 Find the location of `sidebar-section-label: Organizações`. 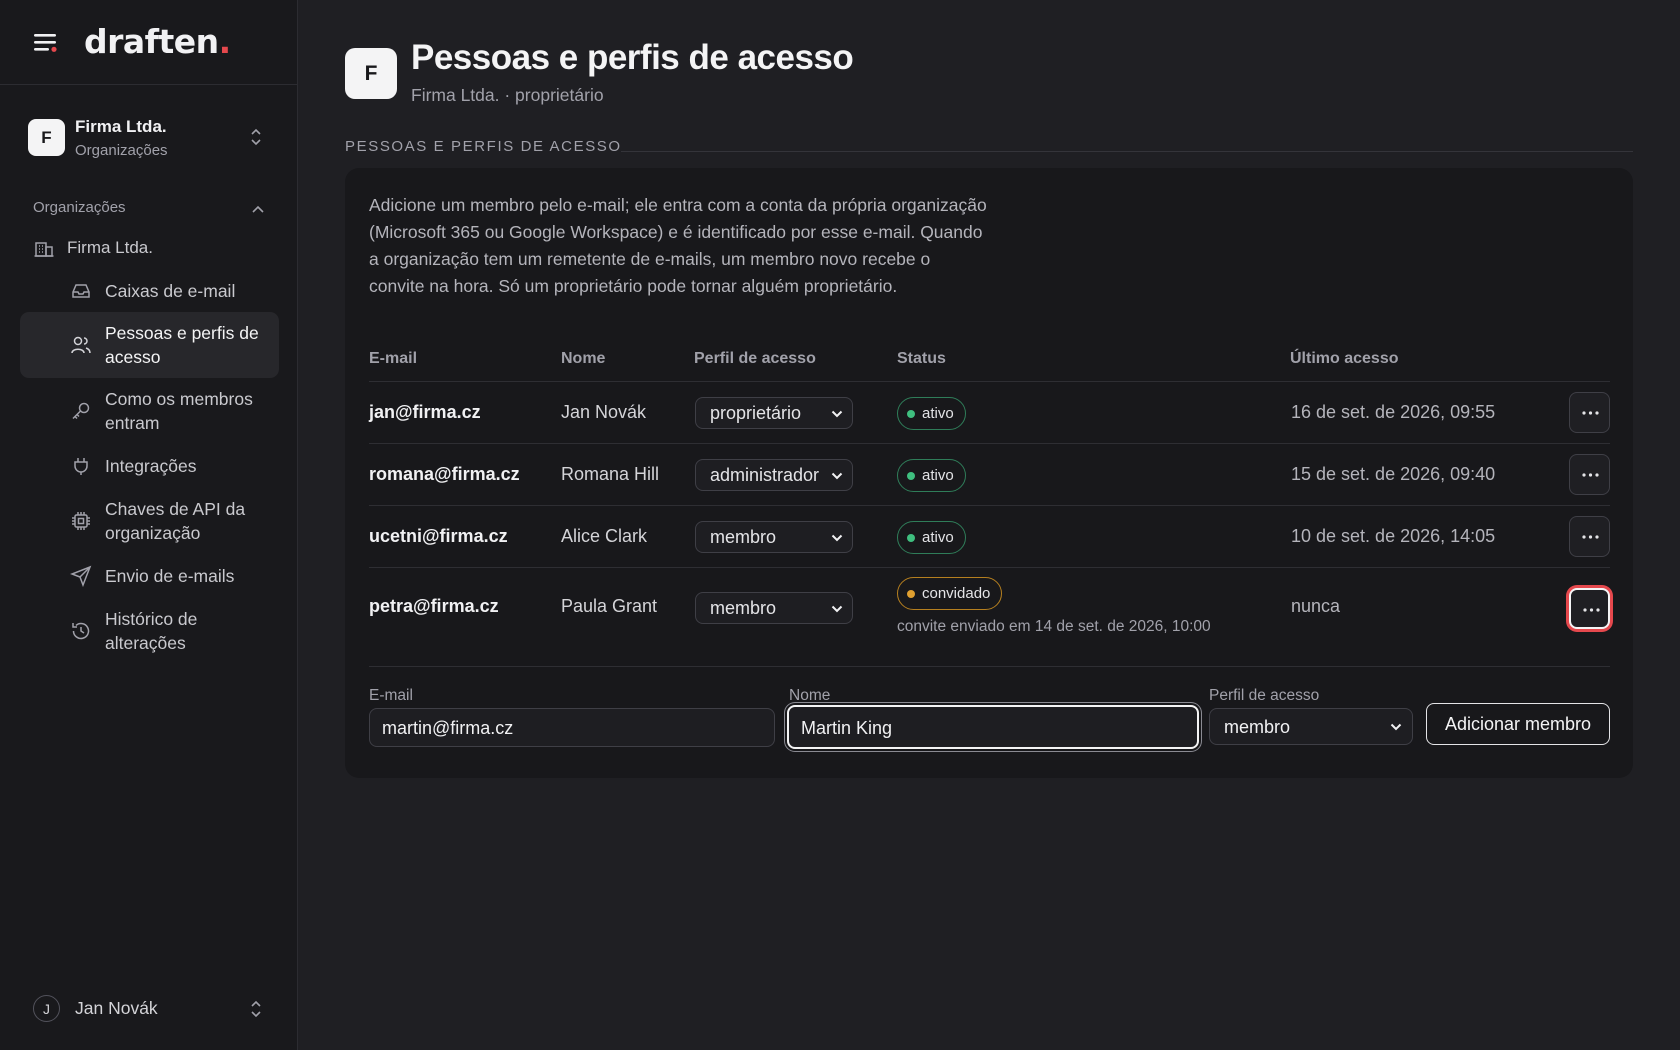

sidebar-section-label: Organizações is located at coordinates (79, 207).